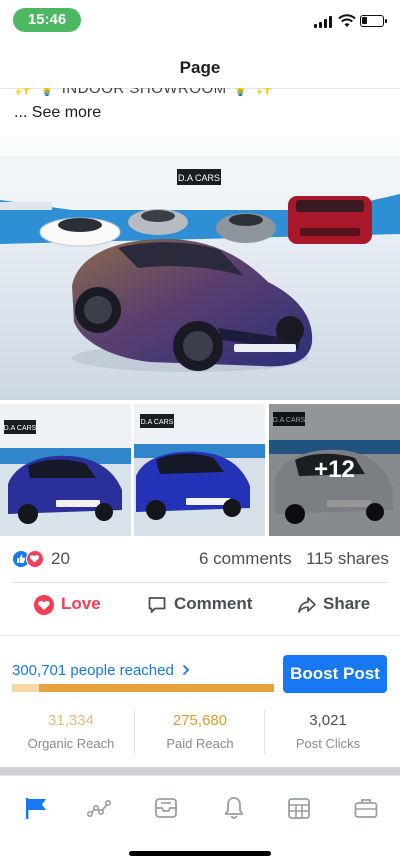  I want to click on shares-count-link: 115 shares, so click(347, 559).